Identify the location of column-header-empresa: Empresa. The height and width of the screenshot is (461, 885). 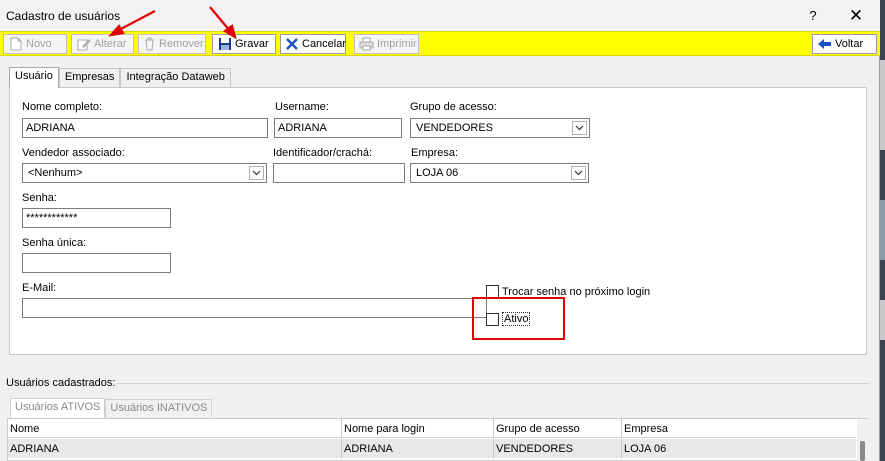
(739, 428).